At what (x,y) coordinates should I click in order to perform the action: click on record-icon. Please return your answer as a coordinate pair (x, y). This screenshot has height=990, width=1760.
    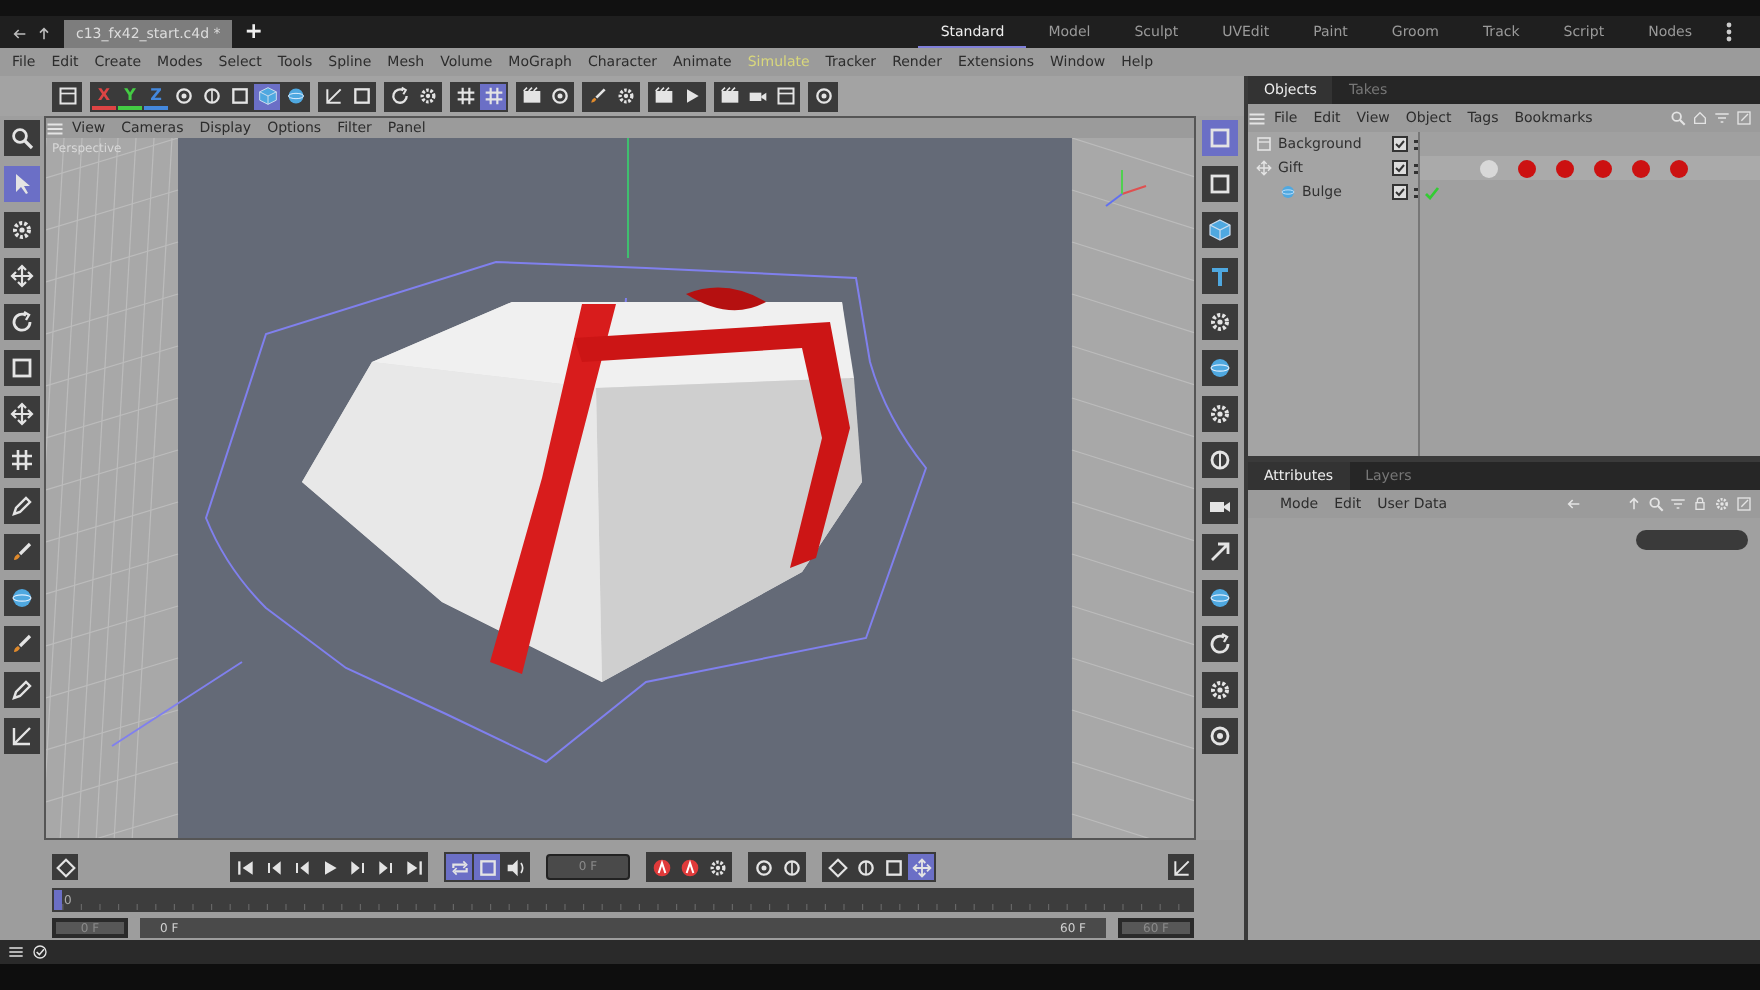
    Looking at the image, I should click on (661, 867).